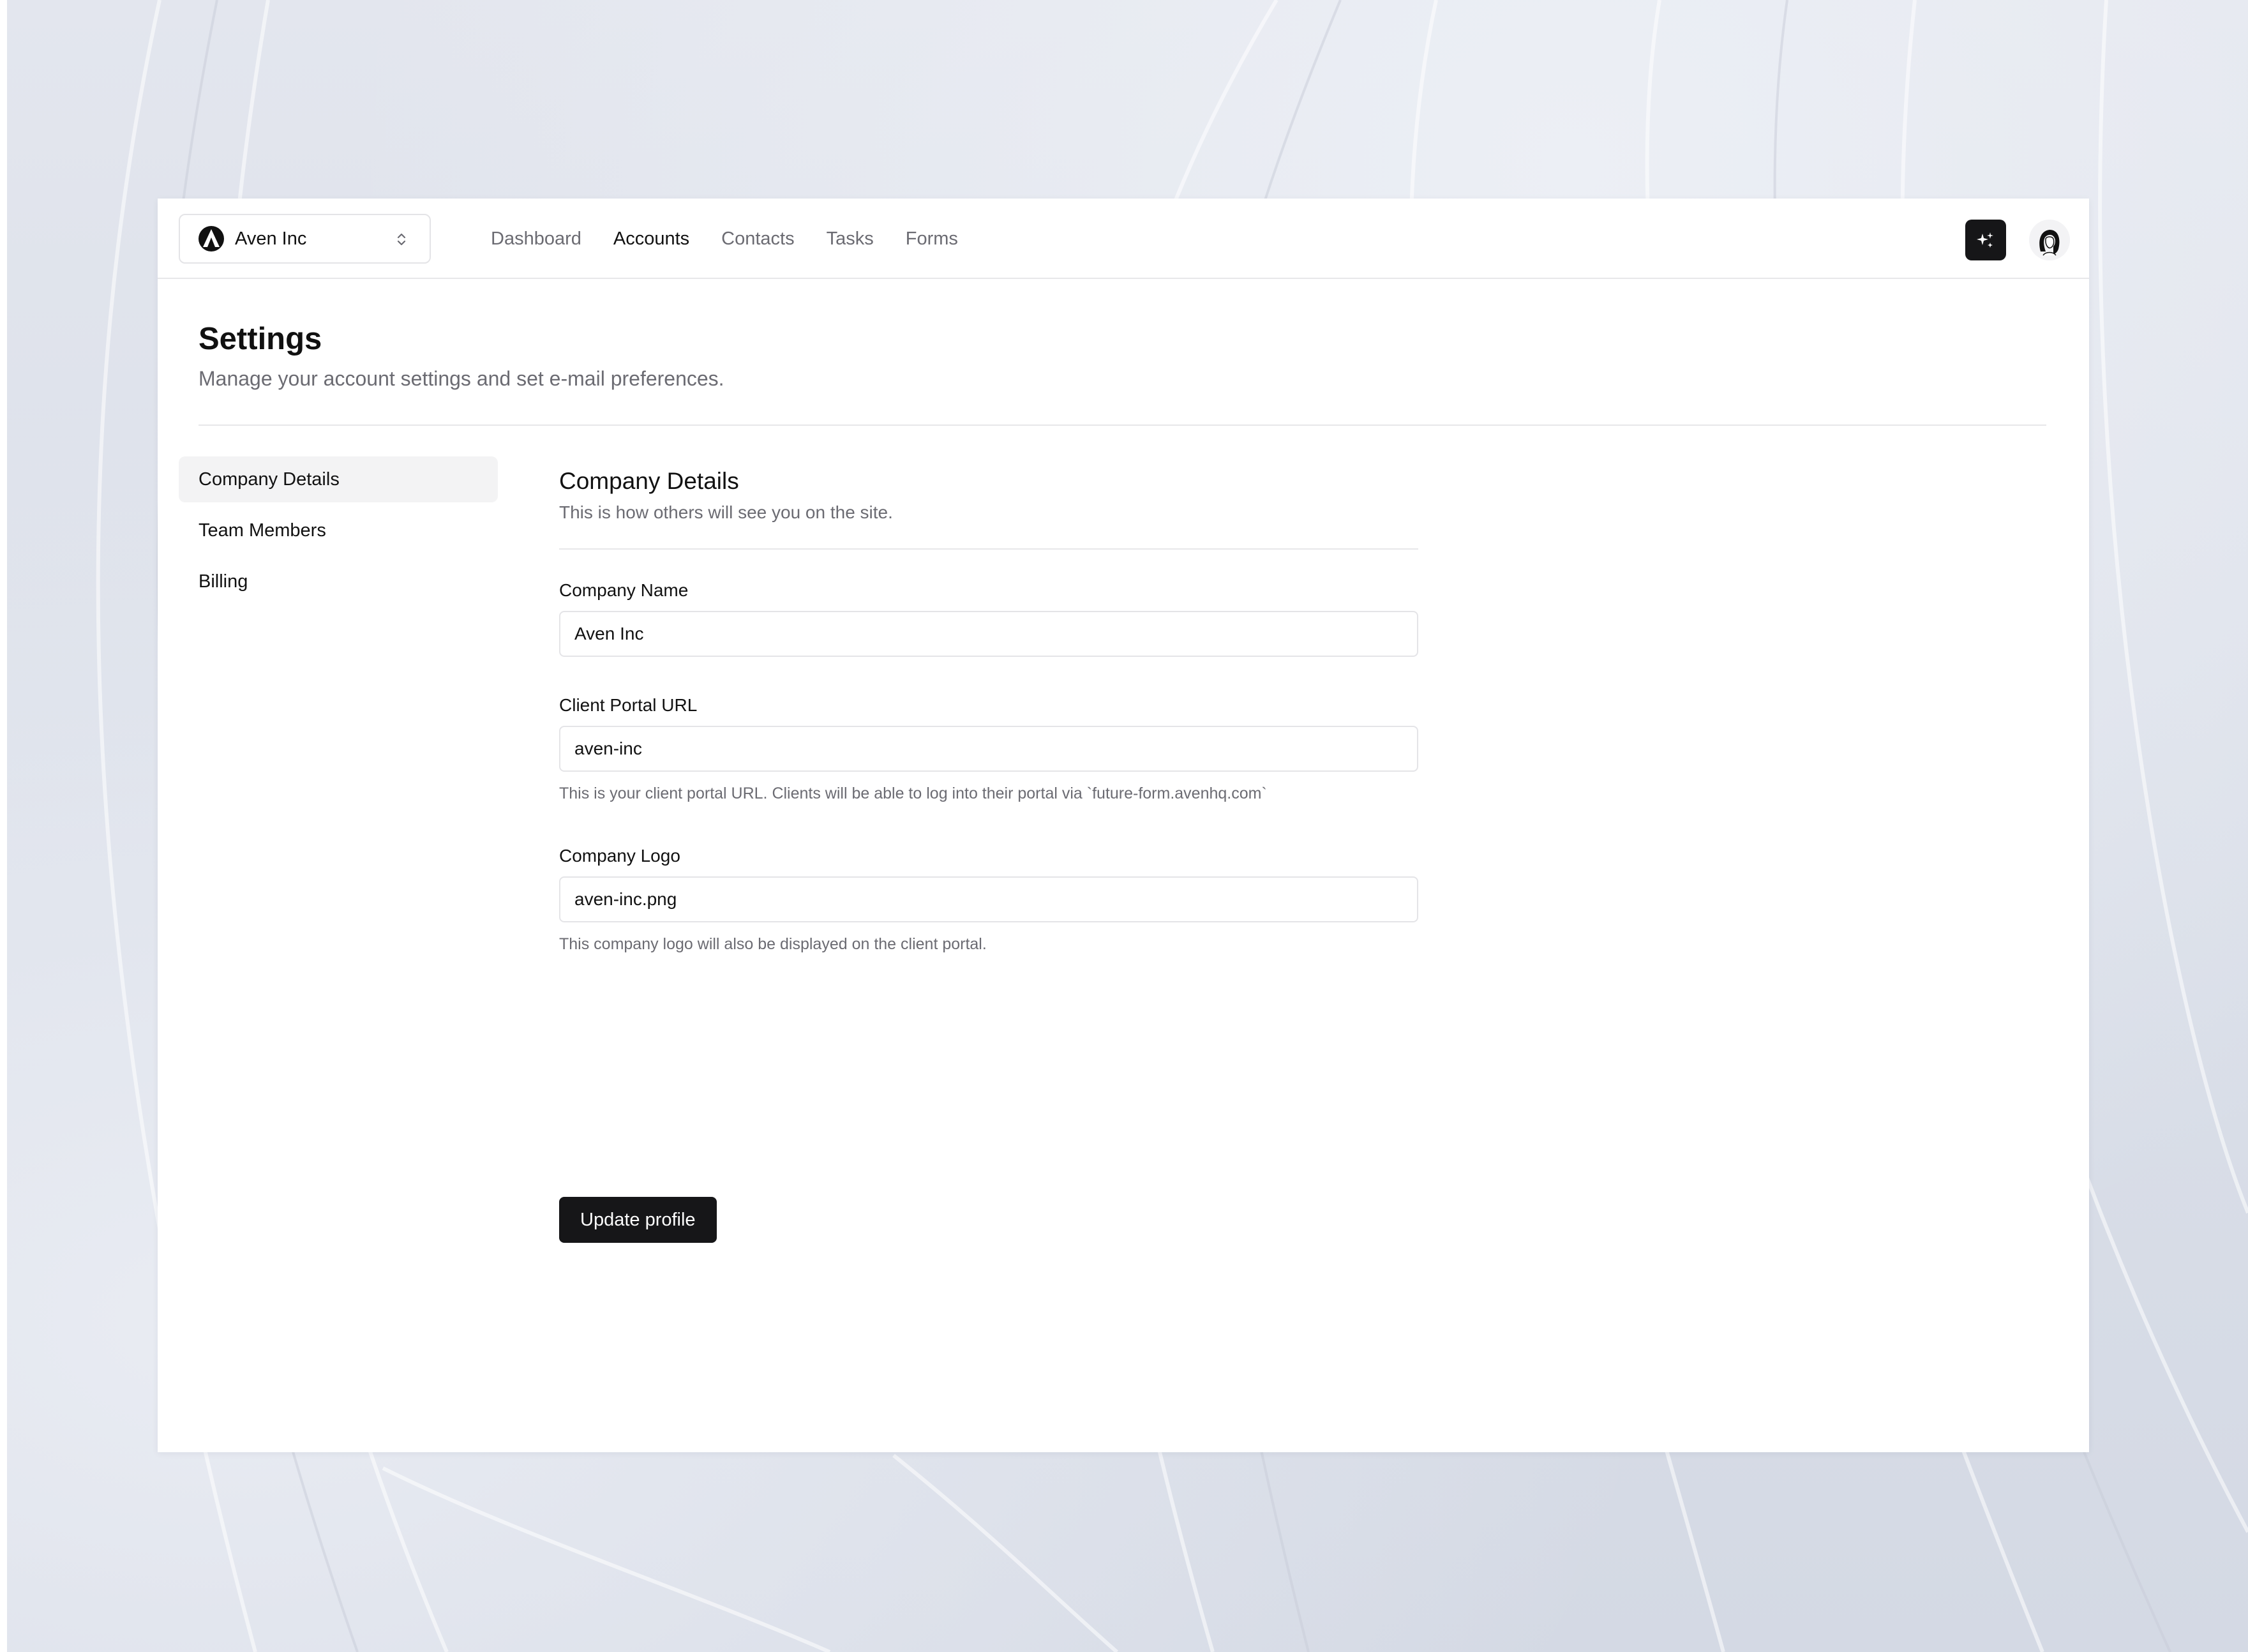 This screenshot has height=1652, width=2248. Describe the element at coordinates (260, 339) in the screenshot. I see `page-title: Settings` at that location.